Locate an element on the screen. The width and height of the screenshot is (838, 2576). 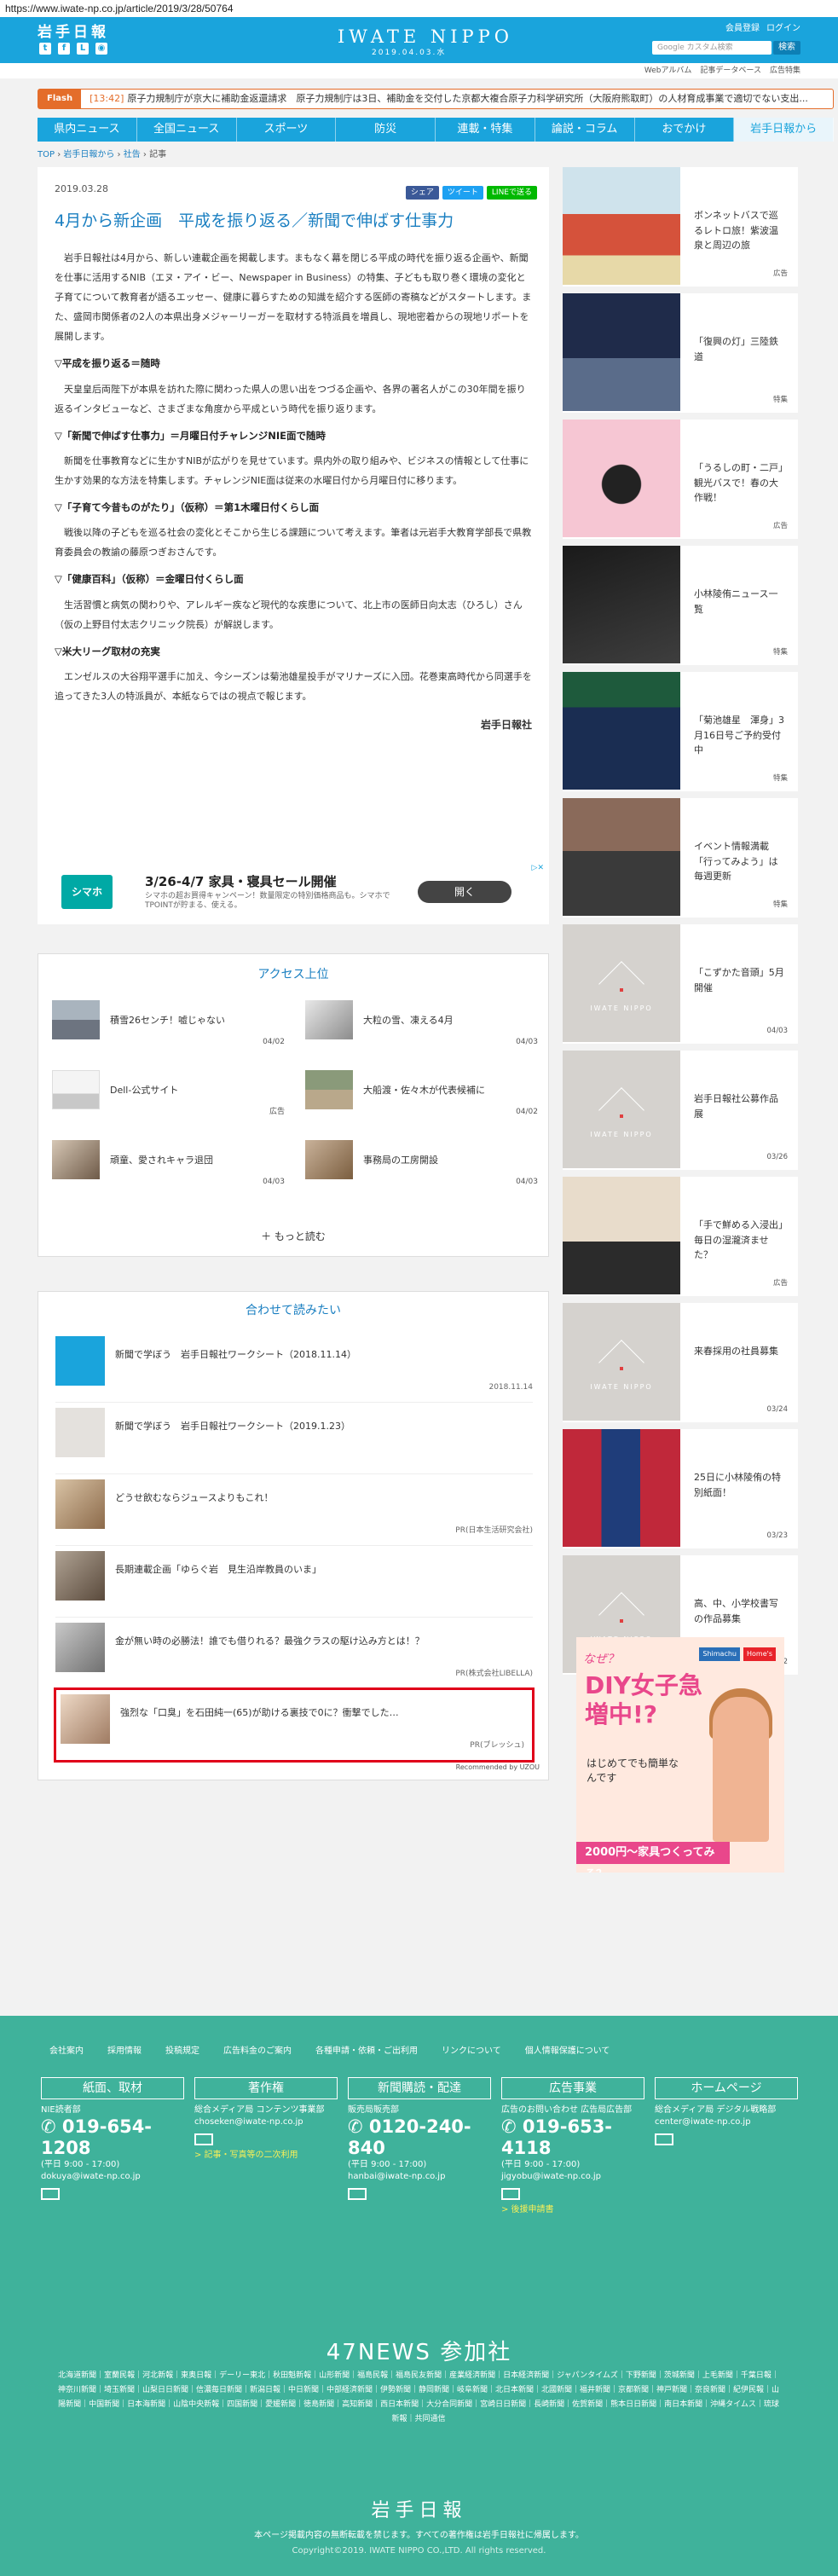
rss-icon: ◉ is located at coordinates (101, 49).